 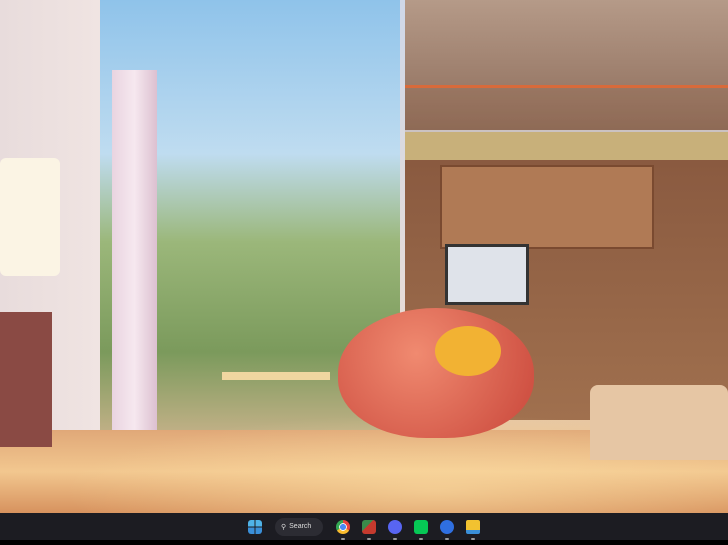 I want to click on wallpaper-cat-pillow, so click(x=468, y=351).